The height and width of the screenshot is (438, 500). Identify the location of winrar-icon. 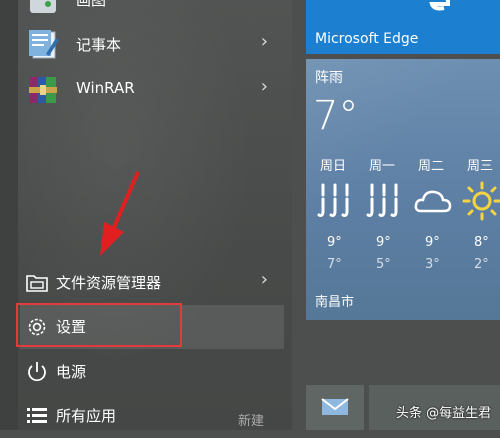
(43, 90).